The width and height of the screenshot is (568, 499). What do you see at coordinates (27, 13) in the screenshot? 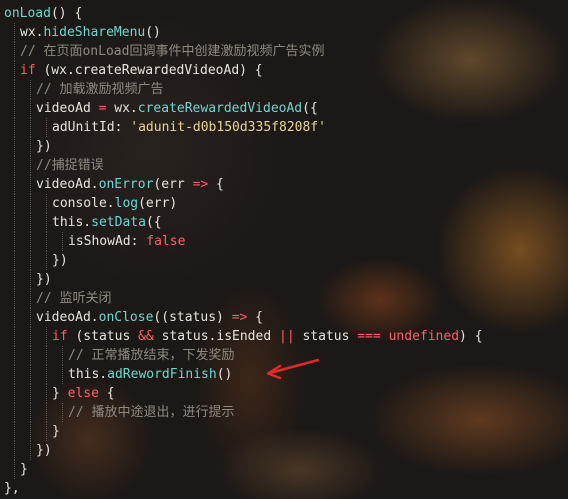
I see `code-token: onLoad` at bounding box center [27, 13].